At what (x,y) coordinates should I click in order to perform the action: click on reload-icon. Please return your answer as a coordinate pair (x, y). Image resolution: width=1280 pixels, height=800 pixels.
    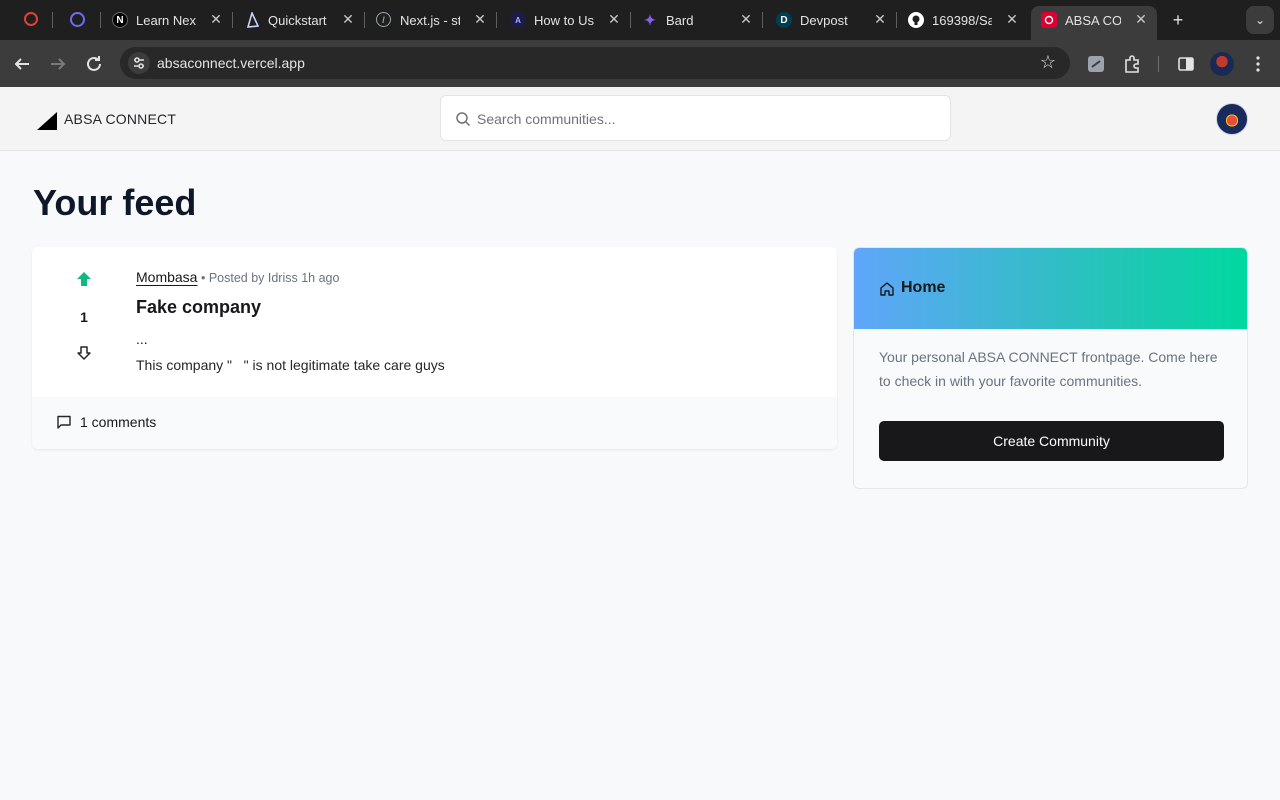
    Looking at the image, I should click on (94, 63).